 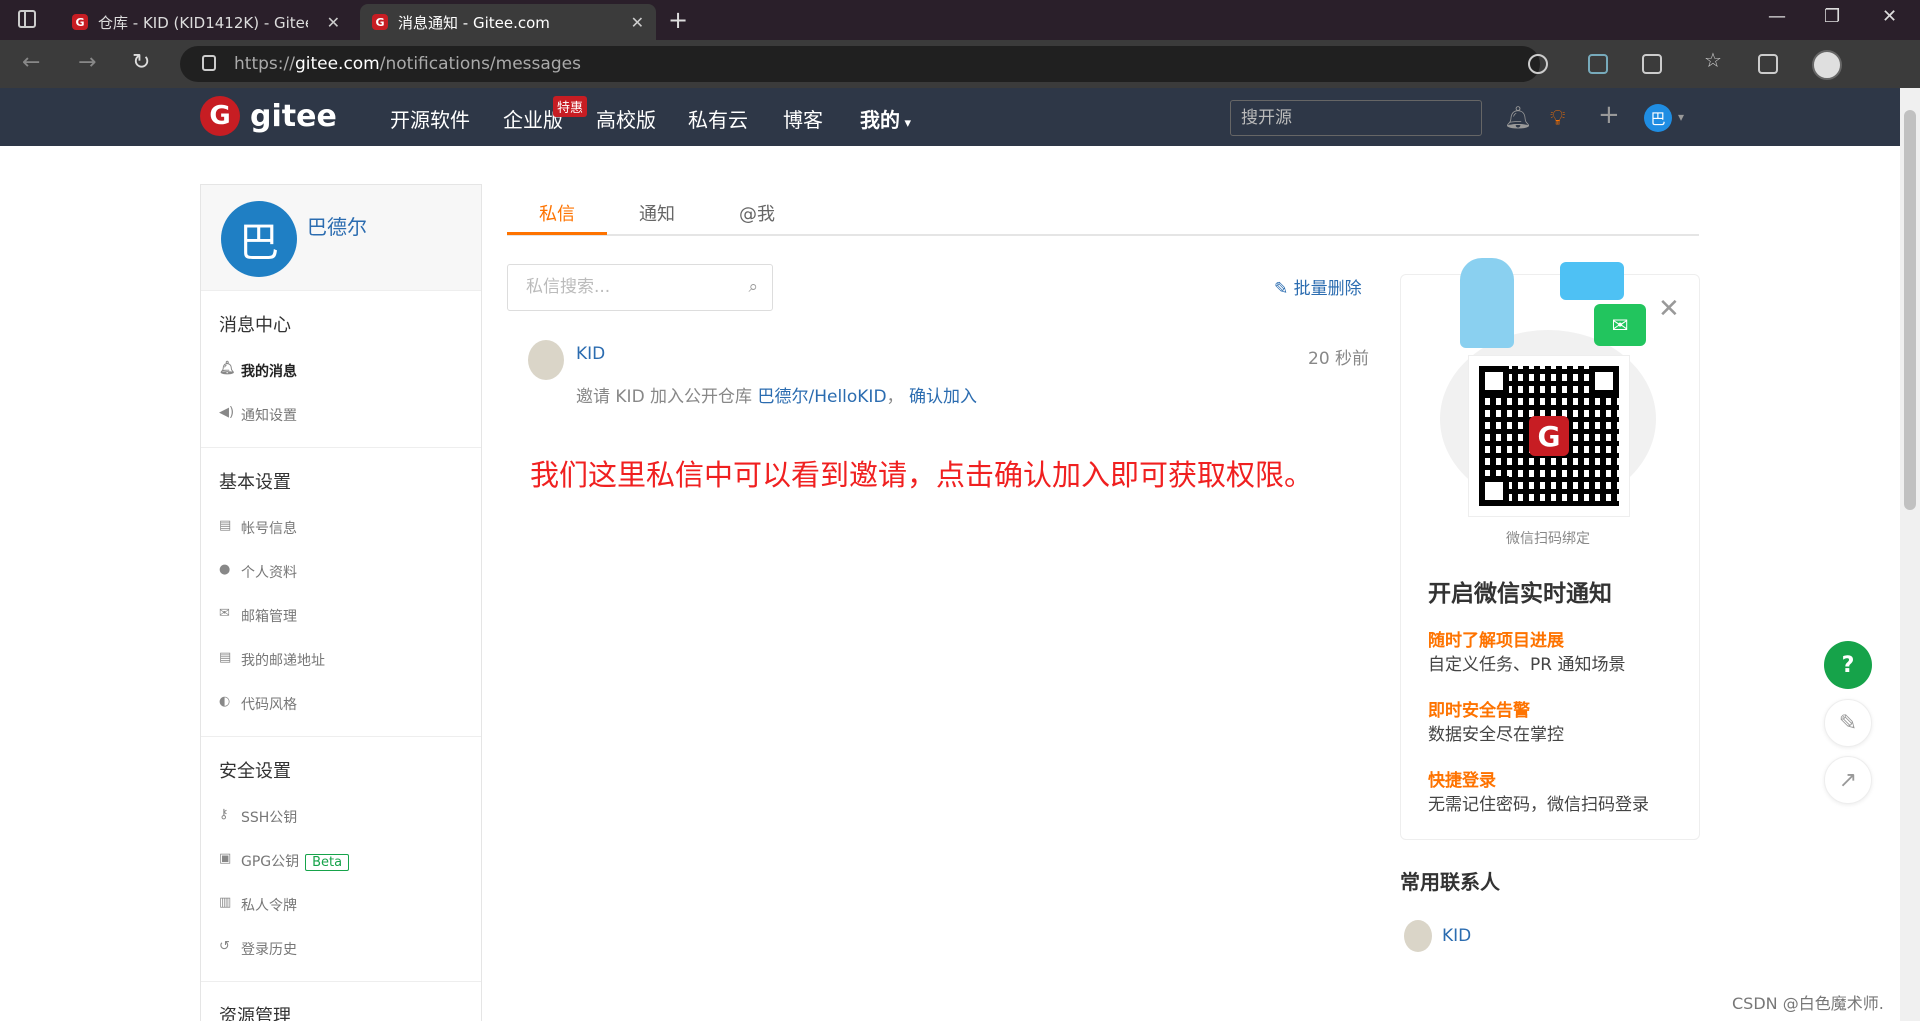 I want to click on sidebar-item-my-messages: 🔔︎ 我的消息, so click(x=341, y=371).